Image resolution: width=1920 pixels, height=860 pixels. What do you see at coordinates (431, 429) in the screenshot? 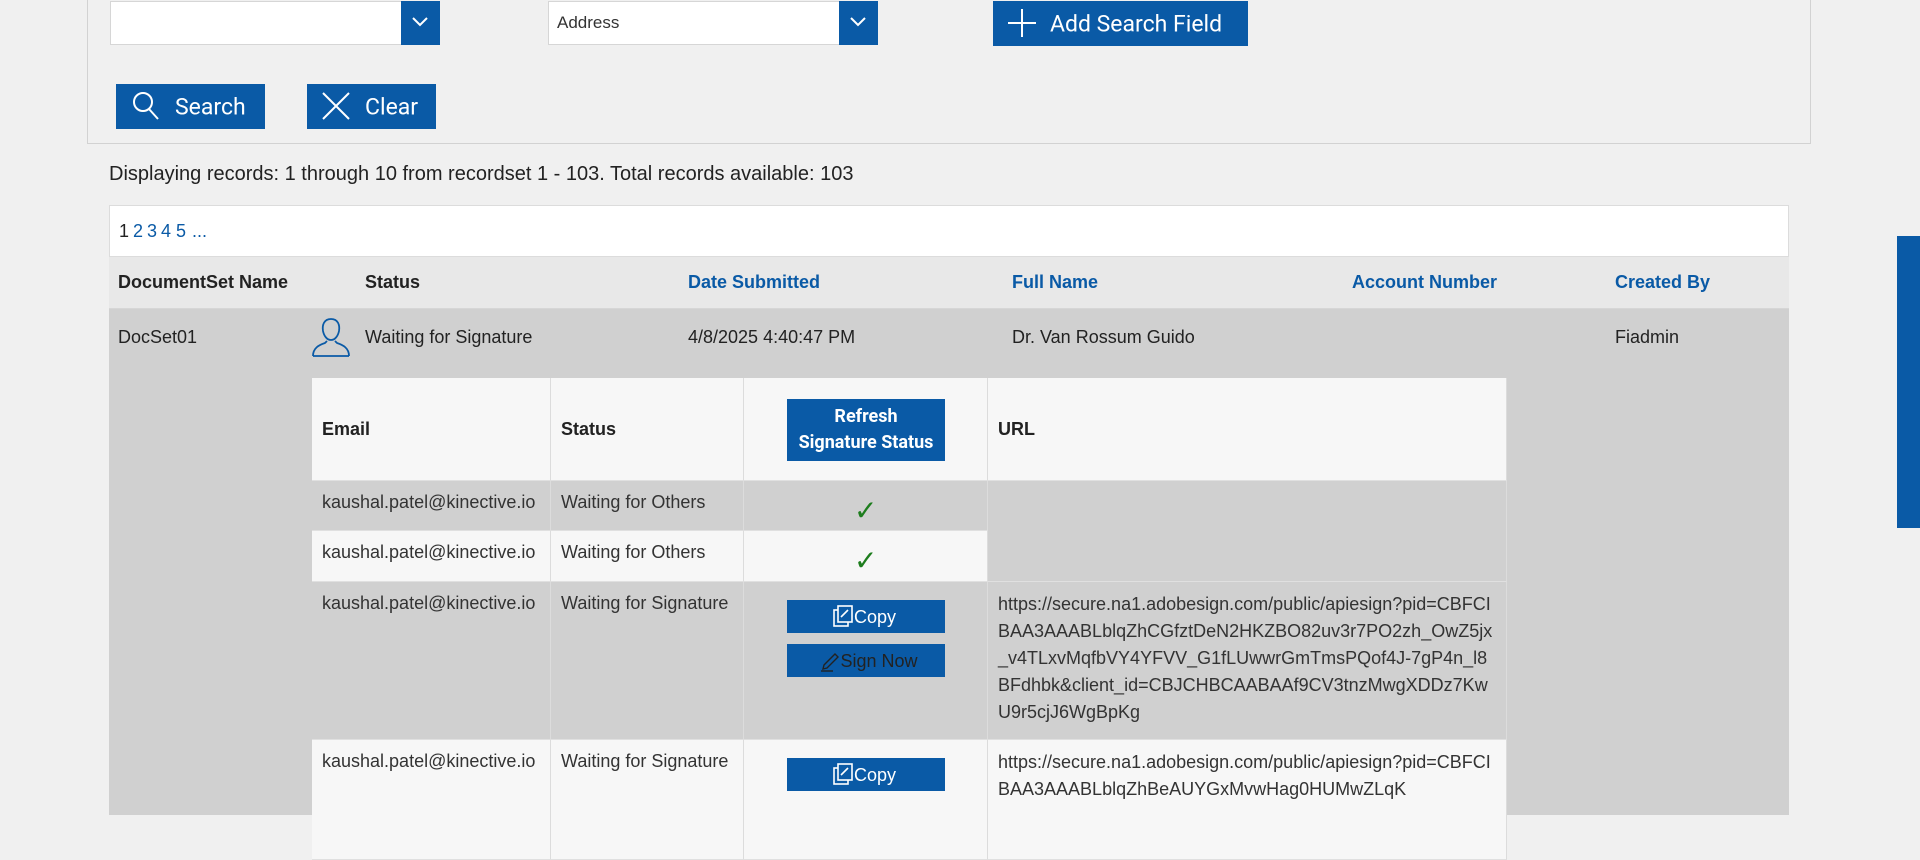
I see `signers-header-email: Email` at bounding box center [431, 429].